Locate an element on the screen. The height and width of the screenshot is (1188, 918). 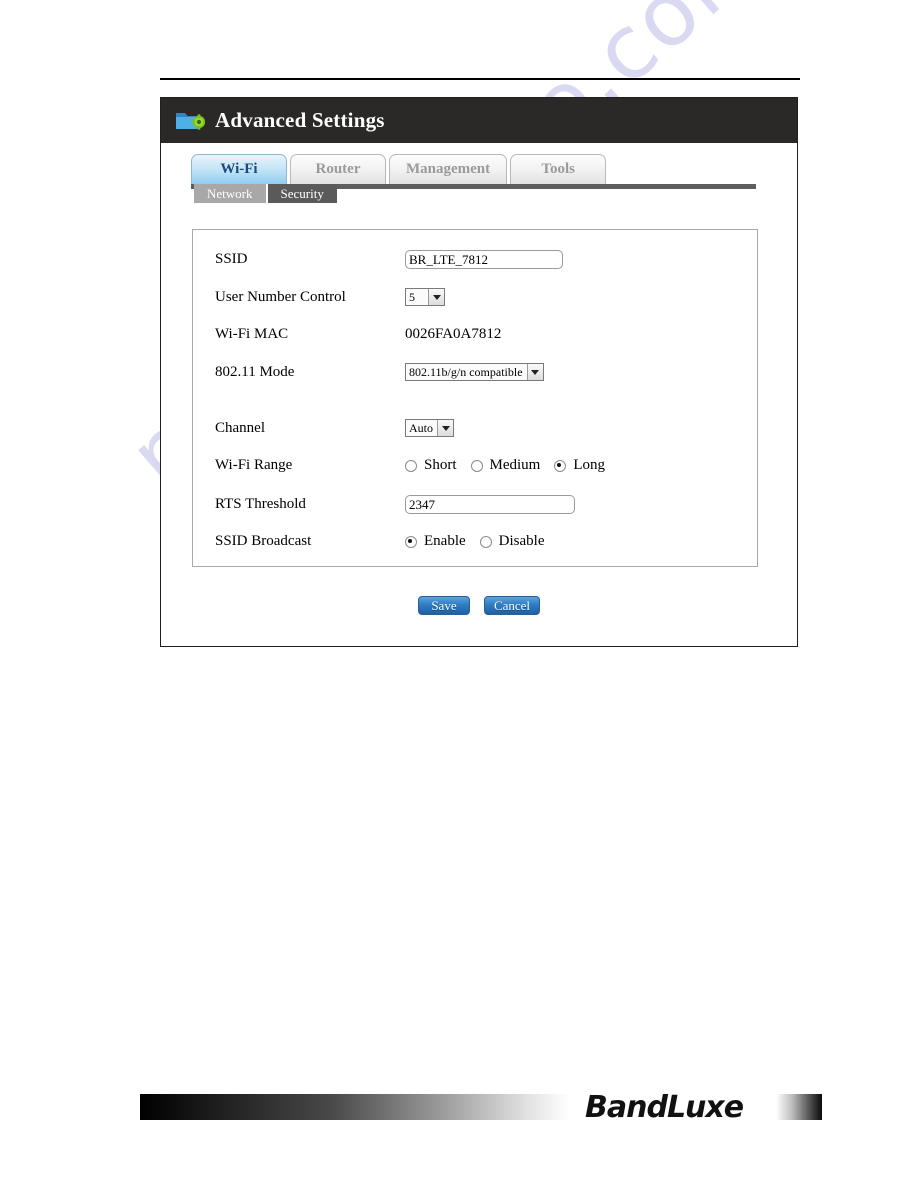
user-number-control-select: 5 is located at coordinates (425, 297).